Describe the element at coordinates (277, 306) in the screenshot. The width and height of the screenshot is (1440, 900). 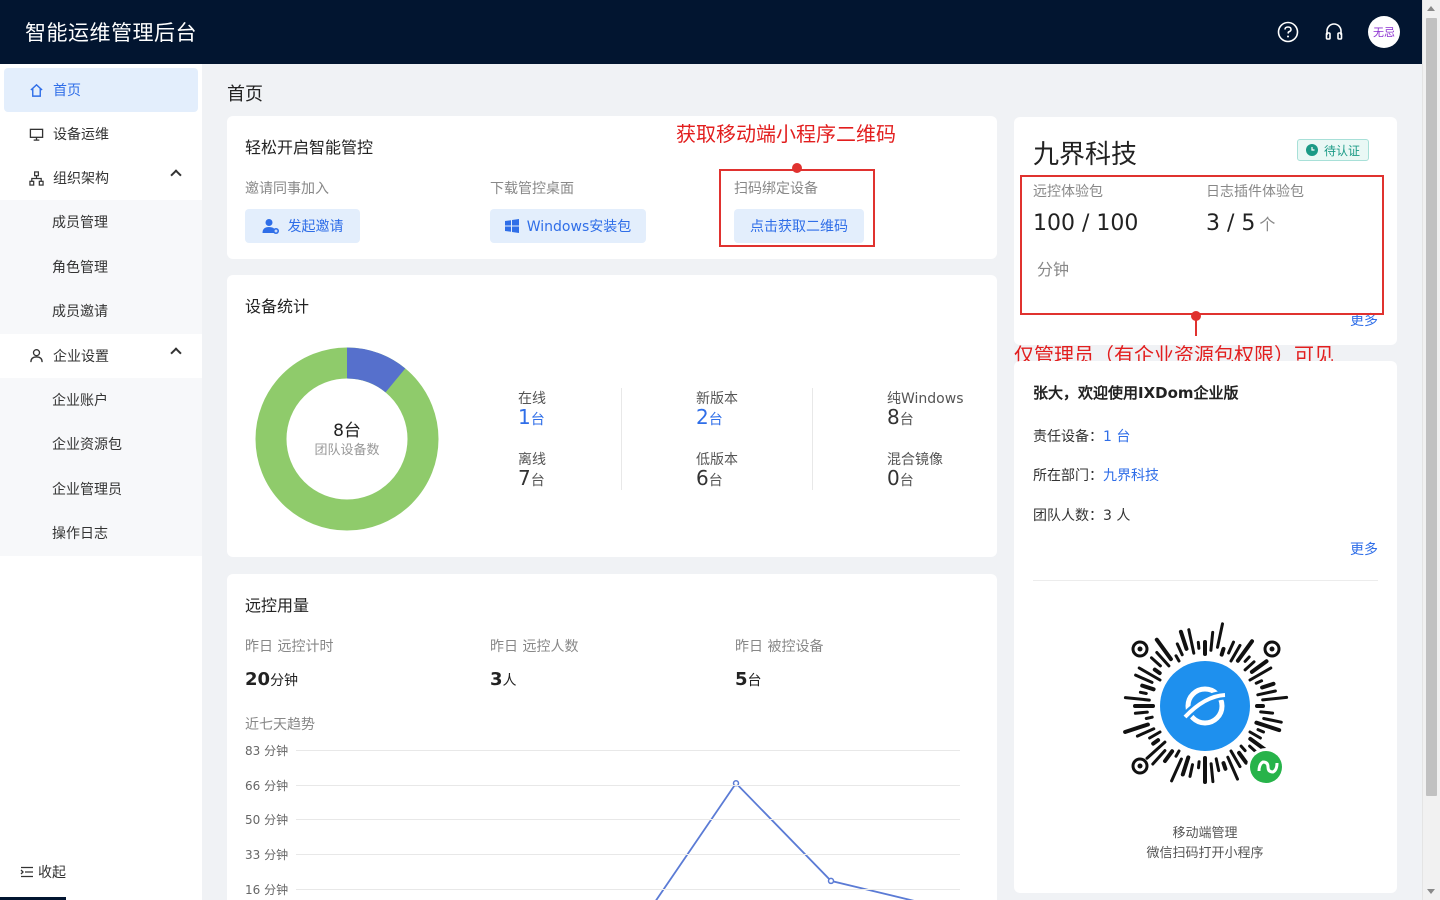
I see `device-stats-title: 设备统计` at that location.